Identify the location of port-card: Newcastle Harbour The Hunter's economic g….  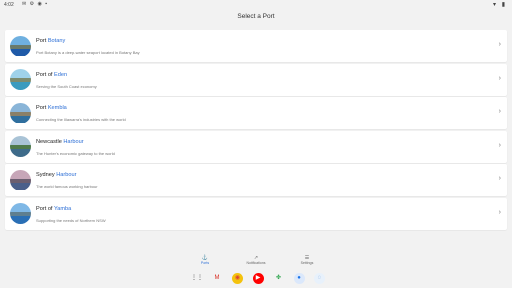
(256, 146).